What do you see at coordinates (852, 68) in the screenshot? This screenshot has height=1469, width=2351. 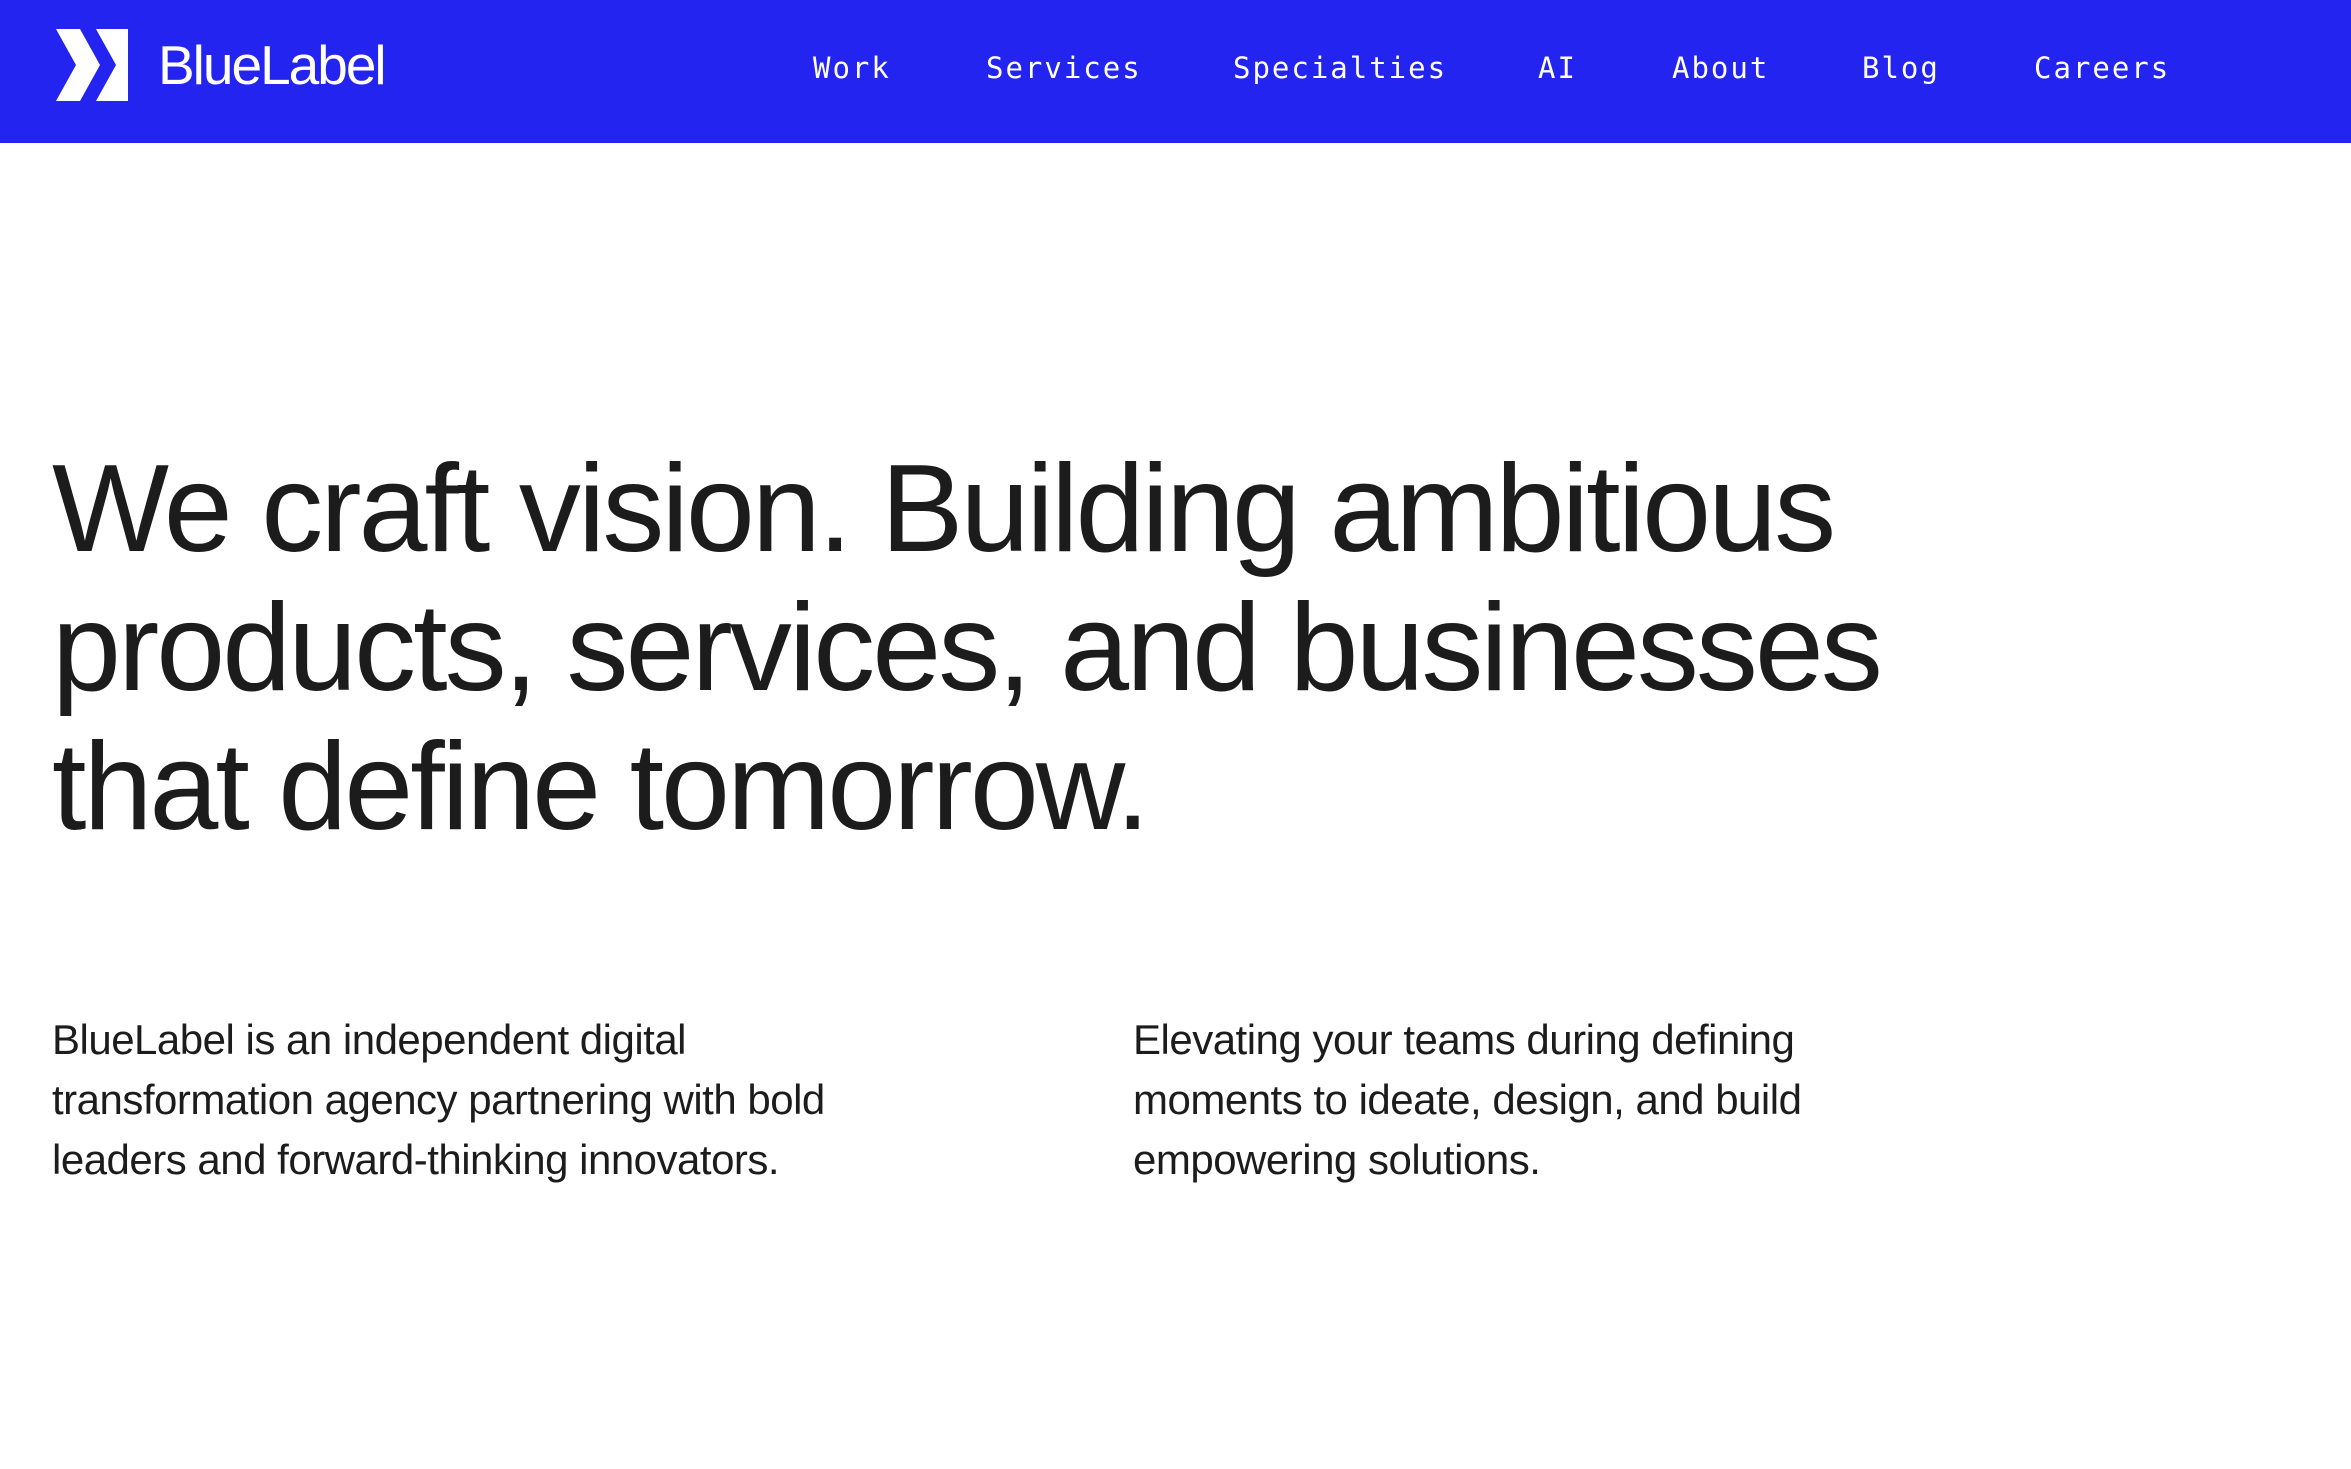 I see `nav-item-work: Work` at bounding box center [852, 68].